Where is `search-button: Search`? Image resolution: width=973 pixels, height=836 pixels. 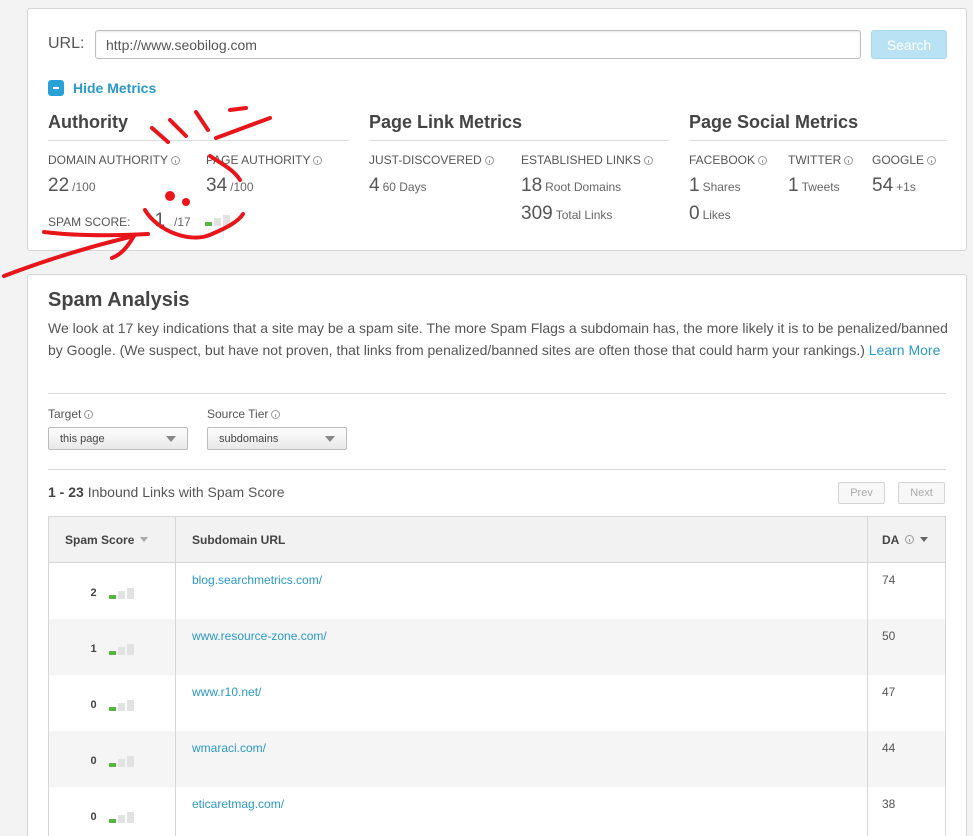
search-button: Search is located at coordinates (909, 44).